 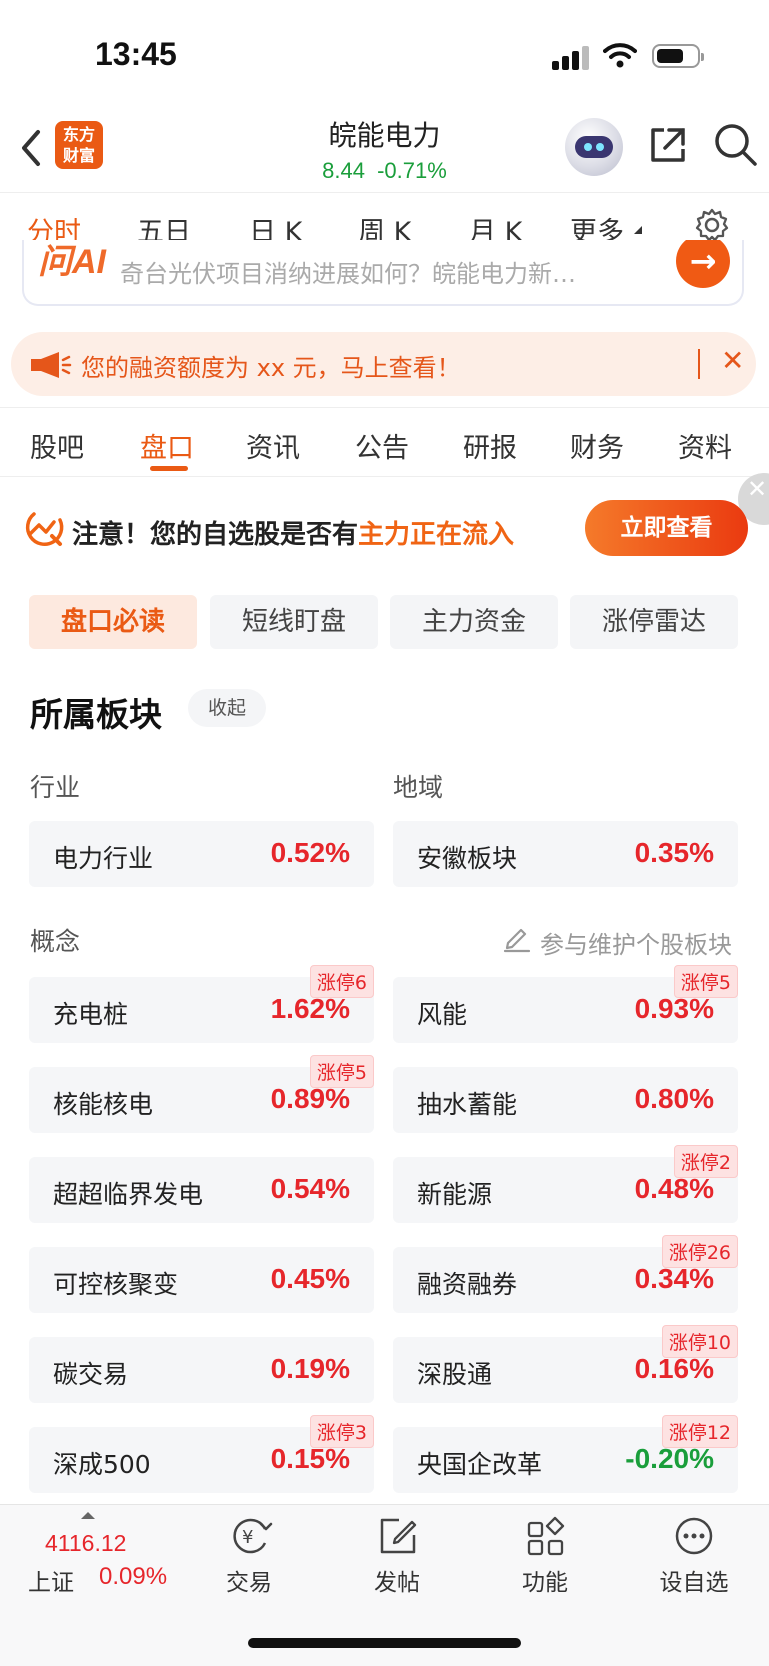 What do you see at coordinates (96, 714) in the screenshot?
I see `section-title: 所属板块` at bounding box center [96, 714].